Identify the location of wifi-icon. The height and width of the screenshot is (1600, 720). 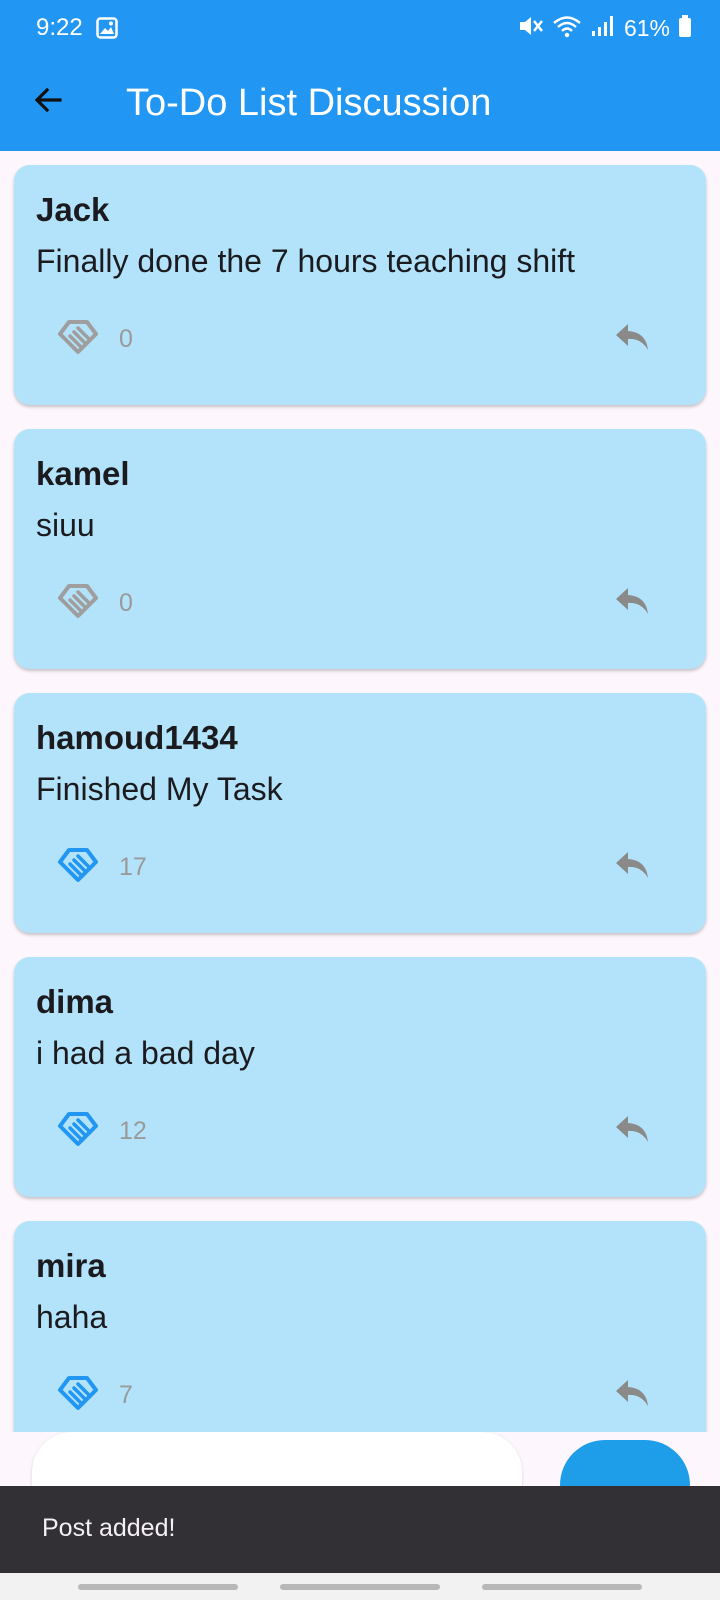
(567, 28).